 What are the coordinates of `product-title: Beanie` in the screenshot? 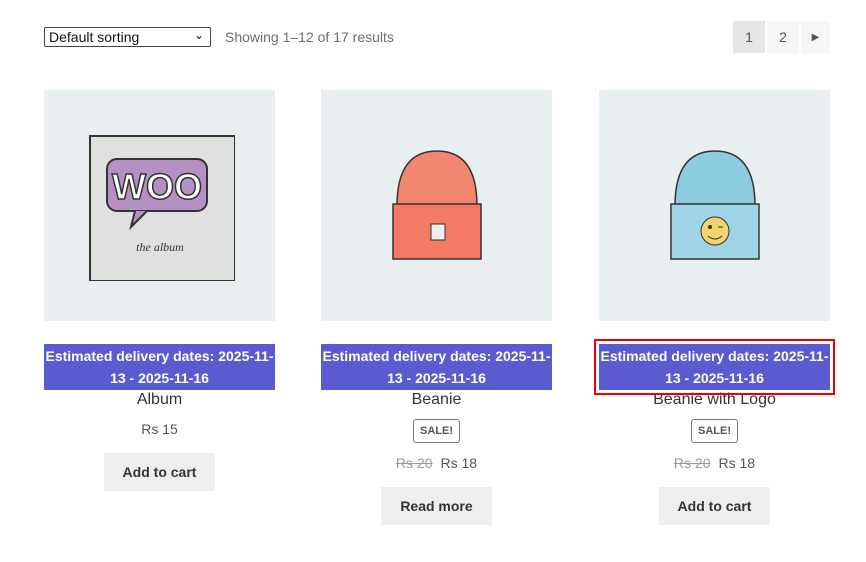 It's located at (436, 400).